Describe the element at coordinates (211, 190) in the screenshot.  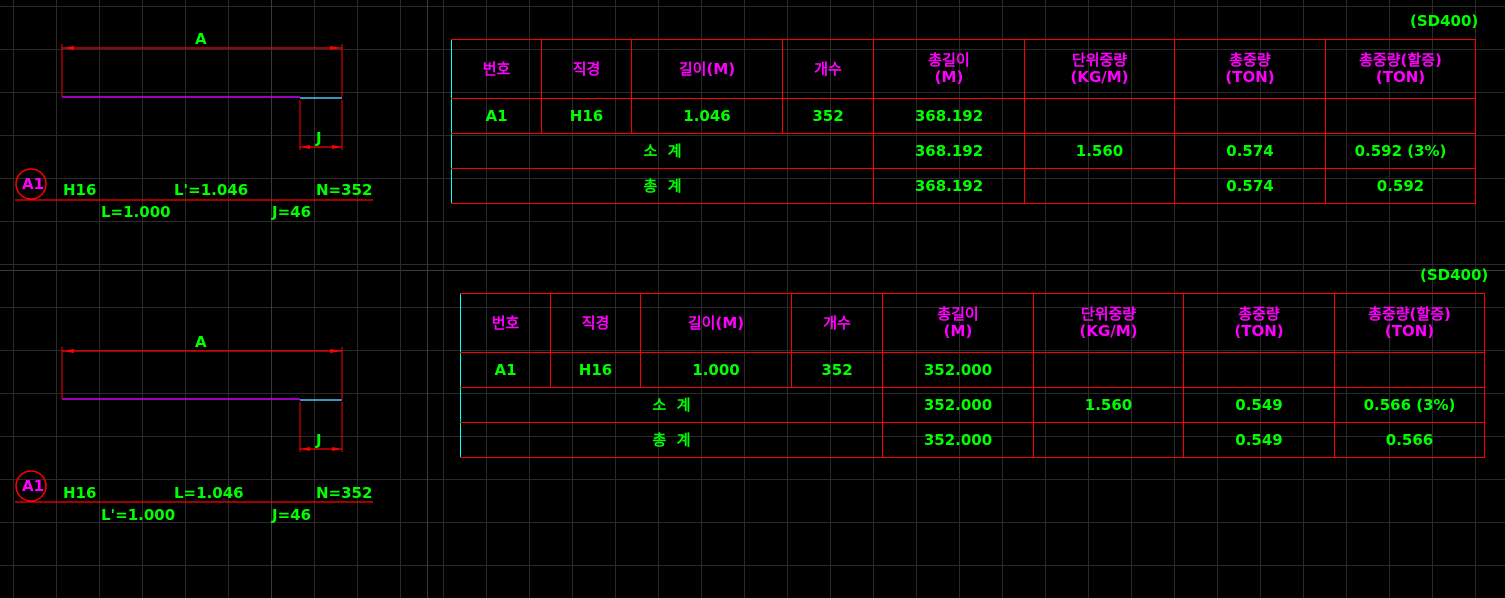
I see `bar-length-a: L'=1.046` at that location.